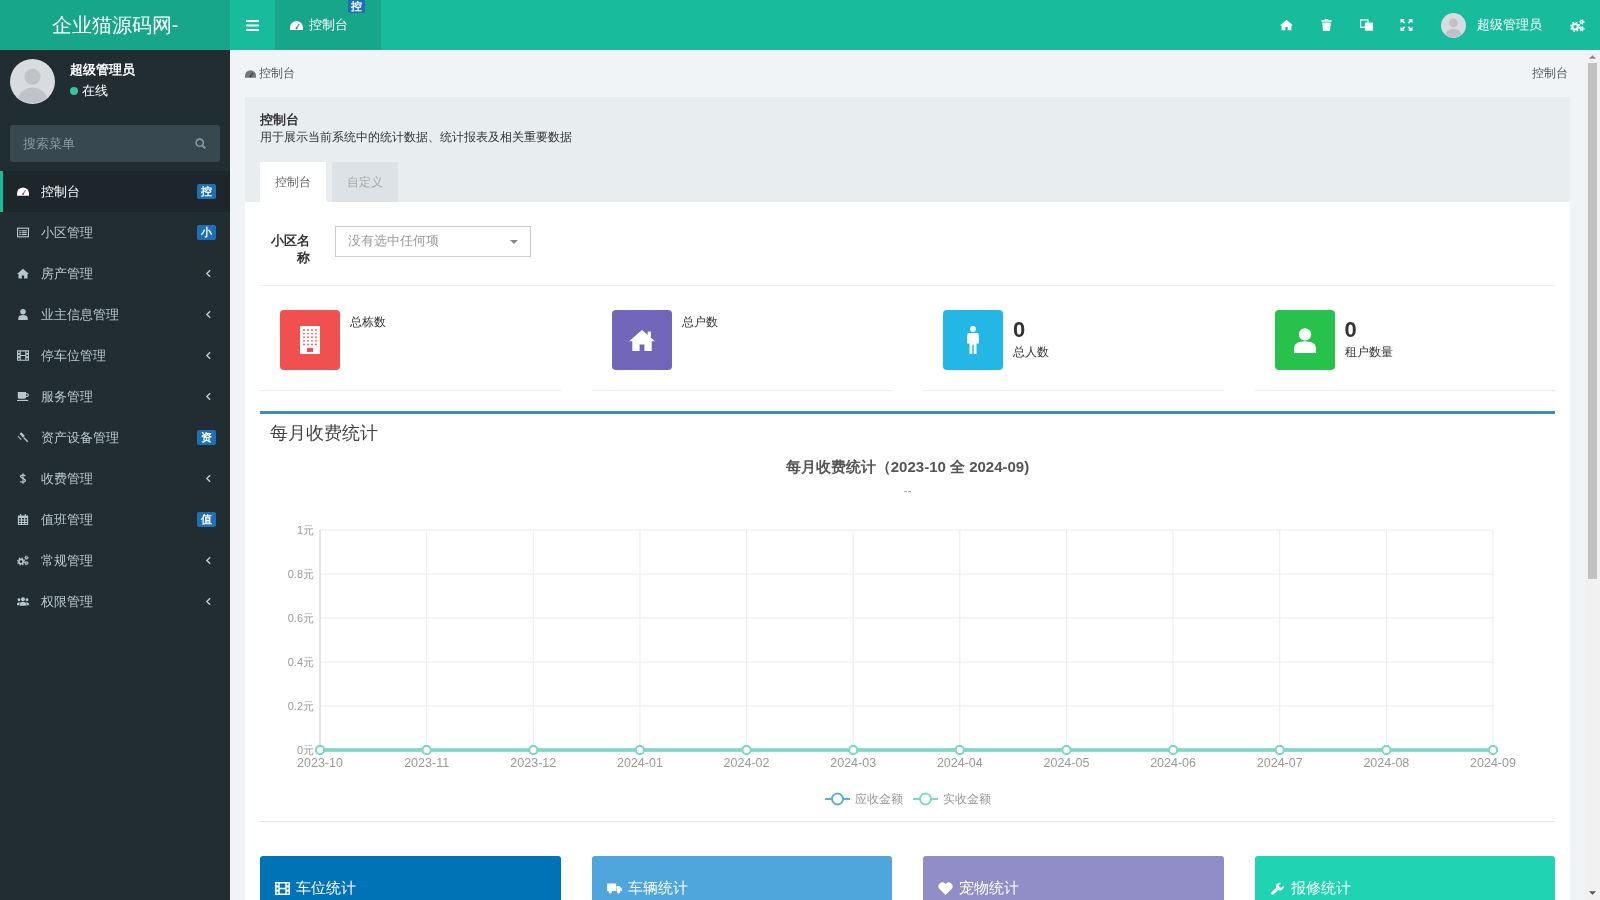 The width and height of the screenshot is (1600, 900). Describe the element at coordinates (23, 396) in the screenshot. I see `cup-icon` at that location.